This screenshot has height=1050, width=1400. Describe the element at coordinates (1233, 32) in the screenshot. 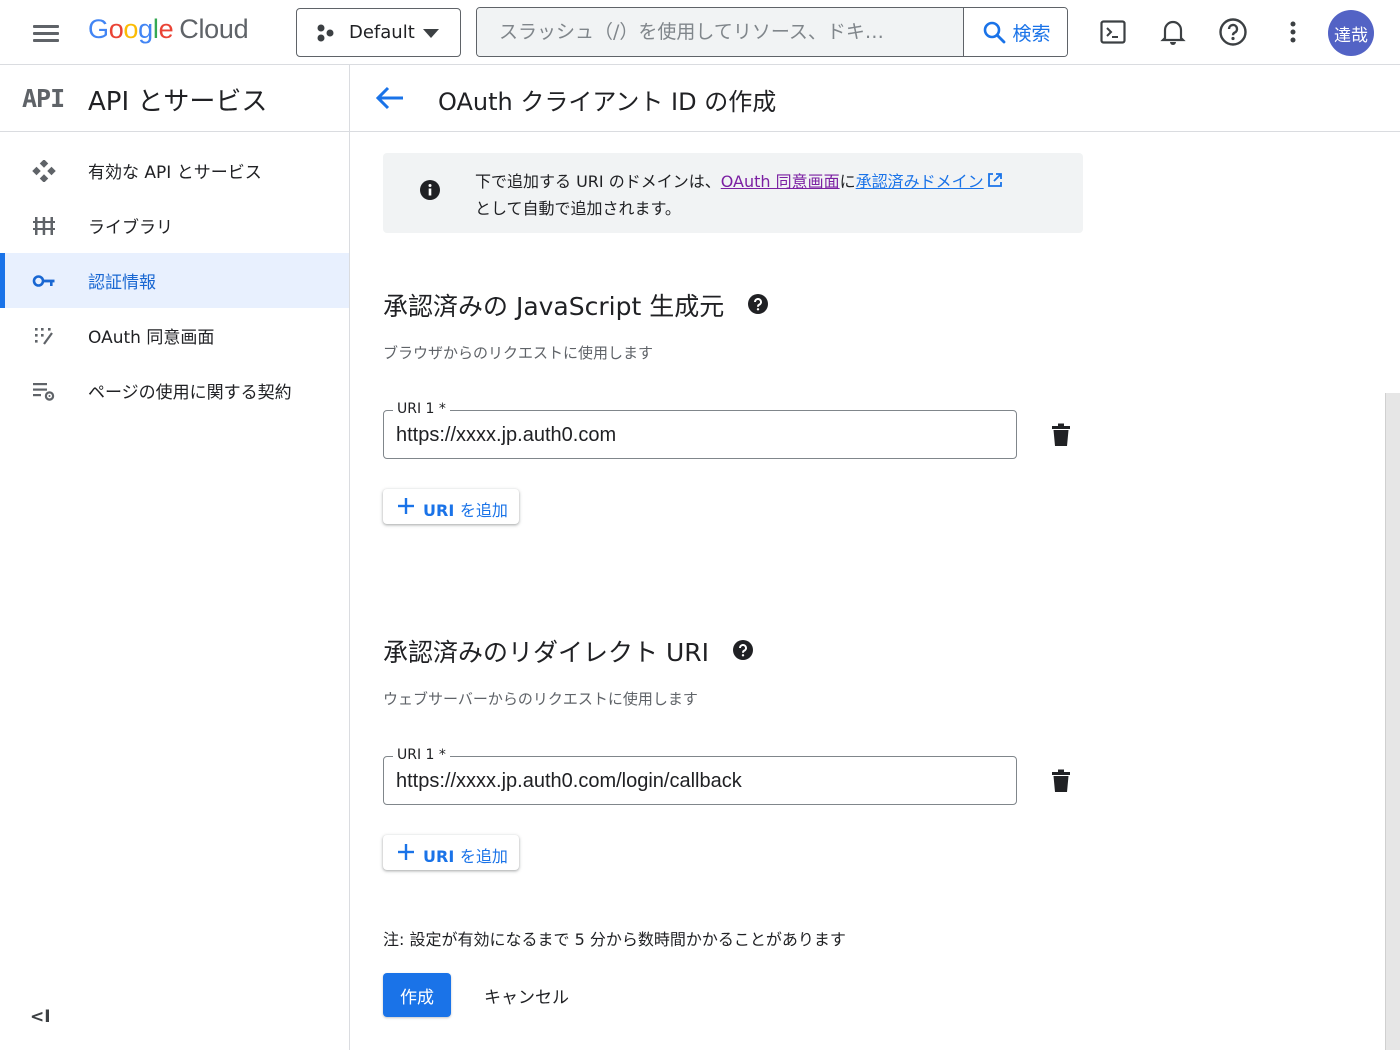

I see `help-icon` at that location.